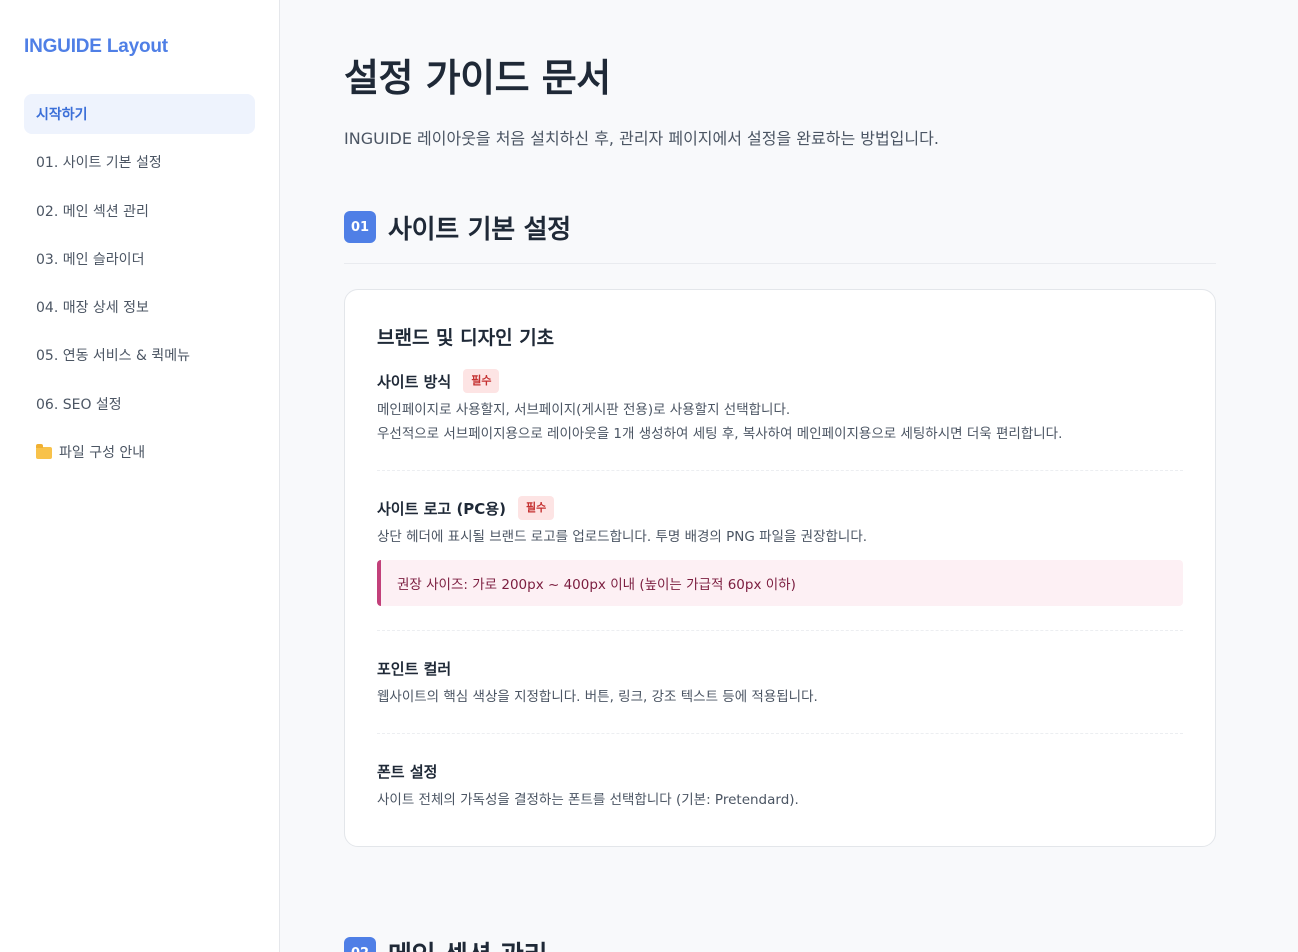 This screenshot has width=1298, height=952. I want to click on section-title: 메인 섹션 관리, so click(468, 943).